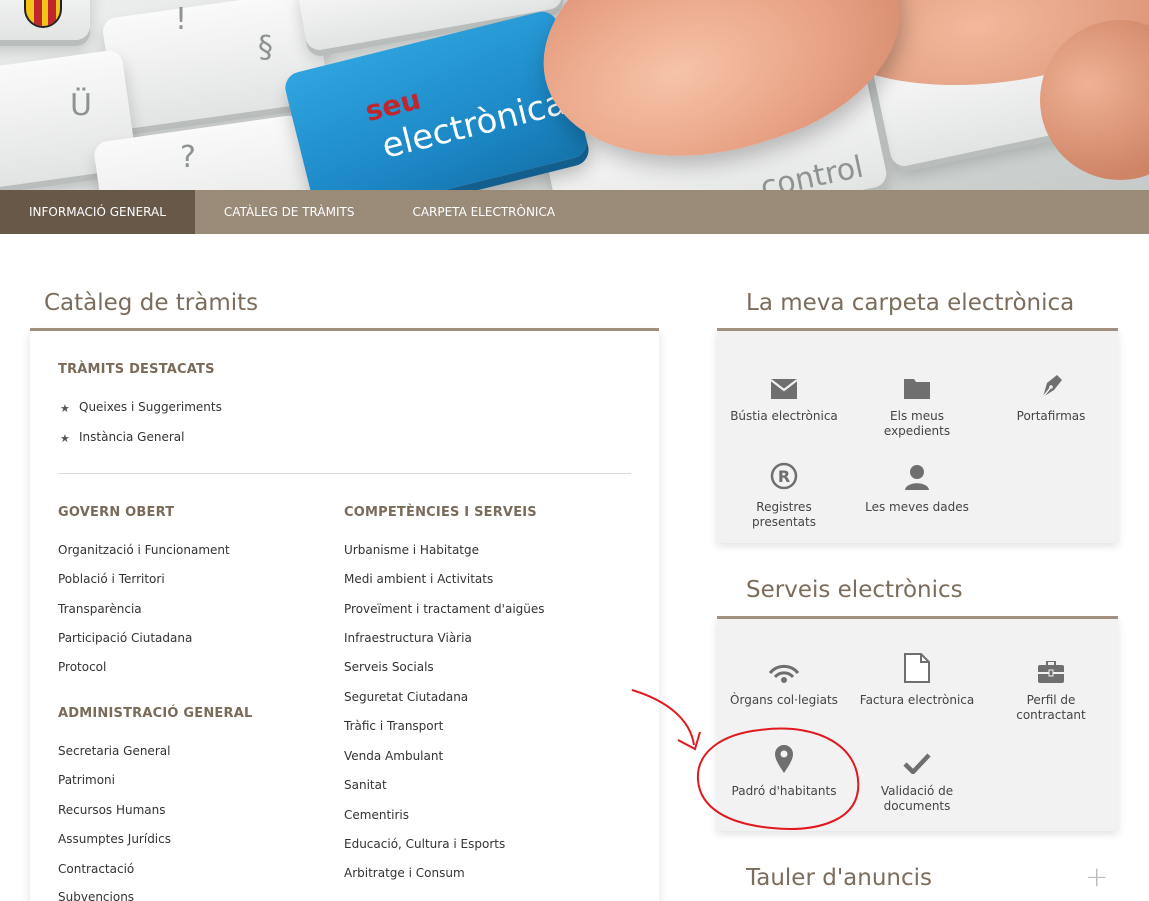 The width and height of the screenshot is (1149, 901). What do you see at coordinates (114, 839) in the screenshot?
I see `admin-link: Assumptes Jurídics` at bounding box center [114, 839].